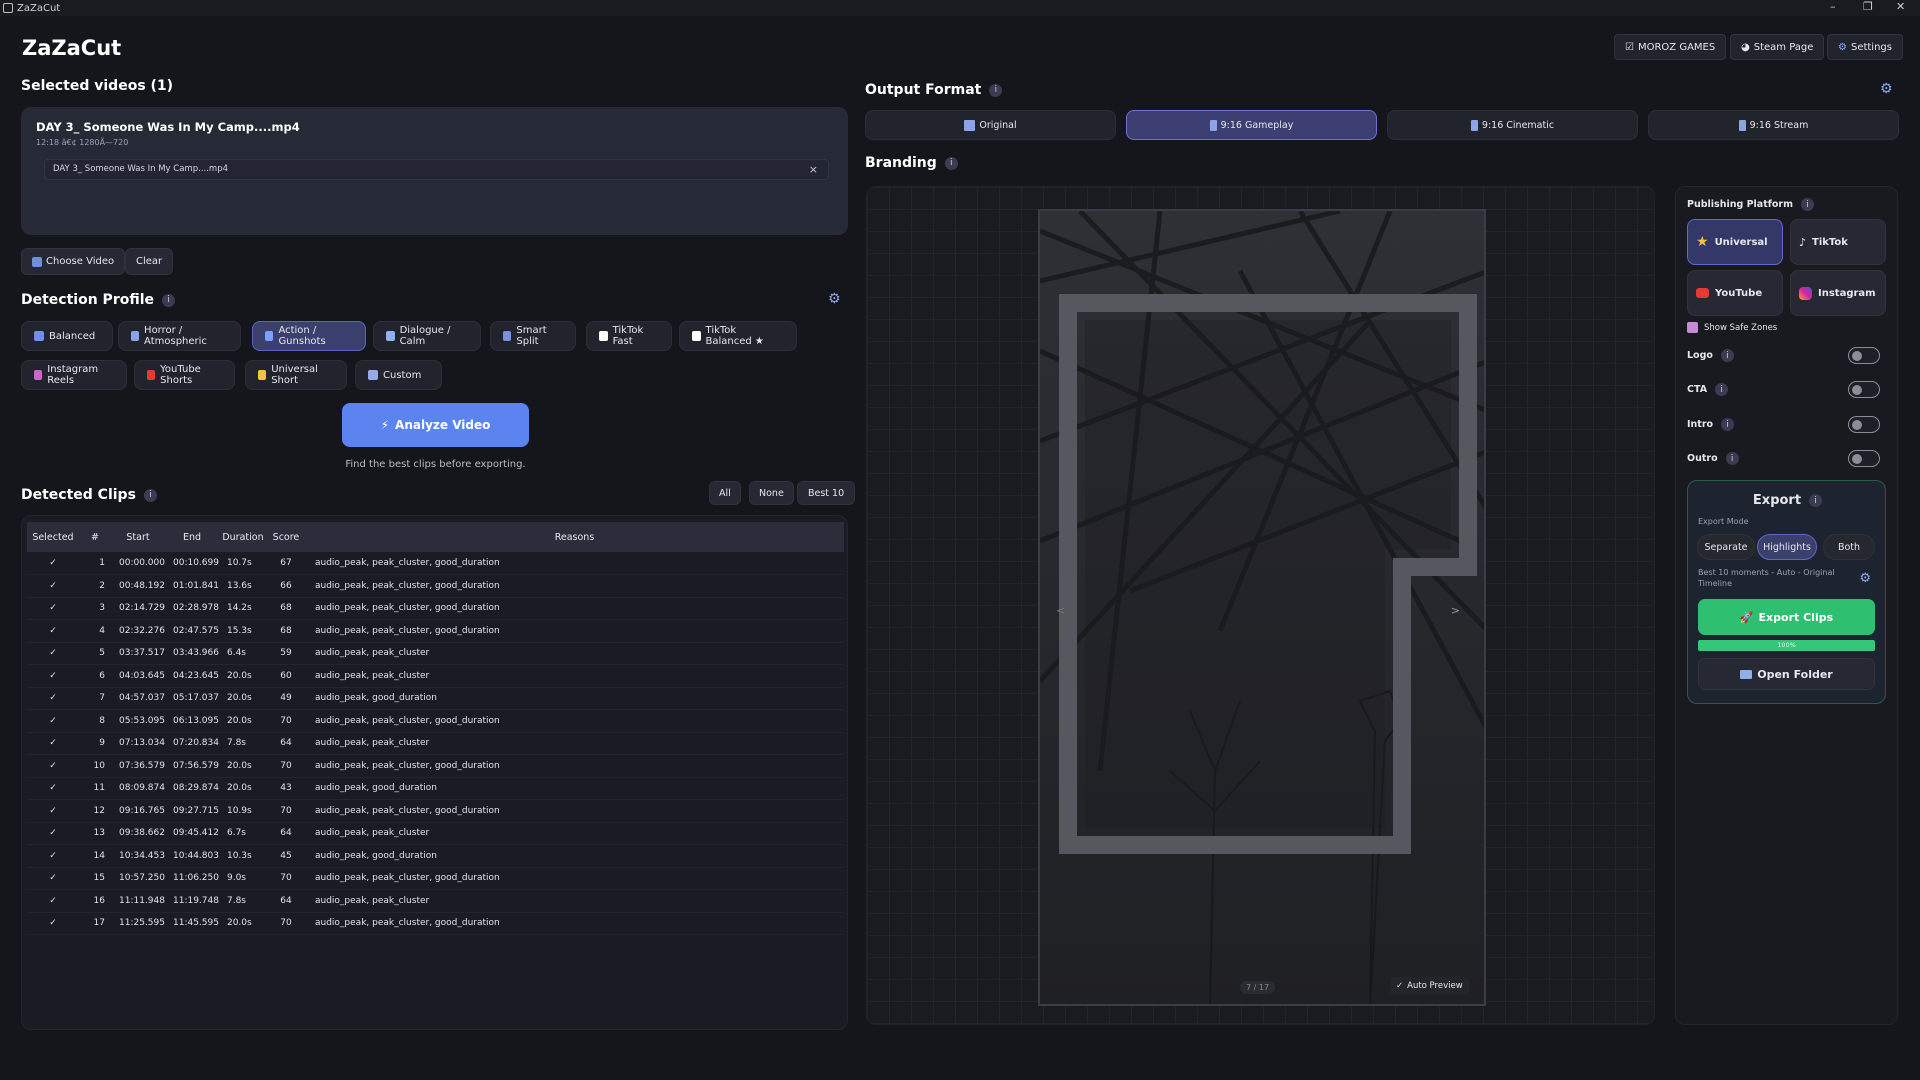 The image size is (1920, 1080). What do you see at coordinates (1833, 6) in the screenshot?
I see `minimize-button: –` at bounding box center [1833, 6].